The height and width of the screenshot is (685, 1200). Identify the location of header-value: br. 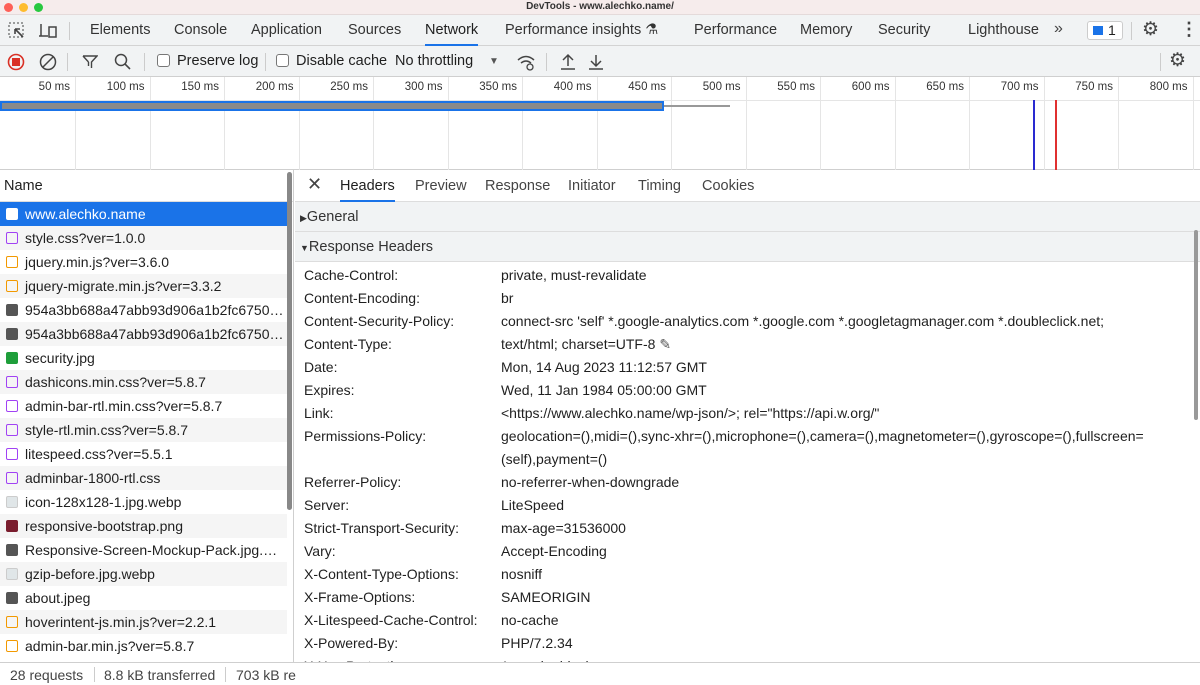
(831, 298).